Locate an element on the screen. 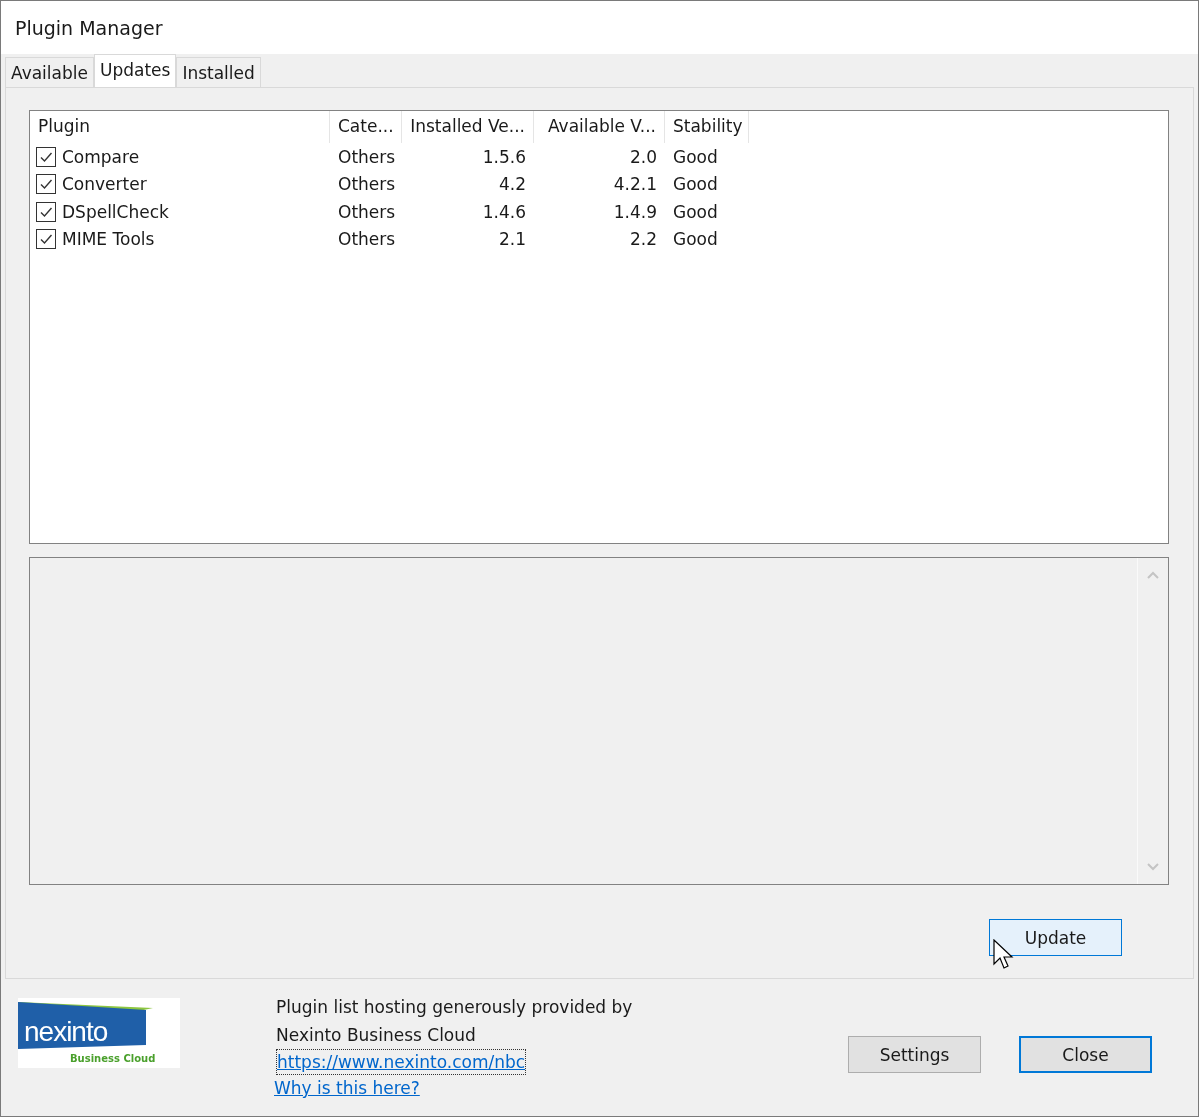 The height and width of the screenshot is (1117, 1199). dialog-button: Close is located at coordinates (1085, 1054).